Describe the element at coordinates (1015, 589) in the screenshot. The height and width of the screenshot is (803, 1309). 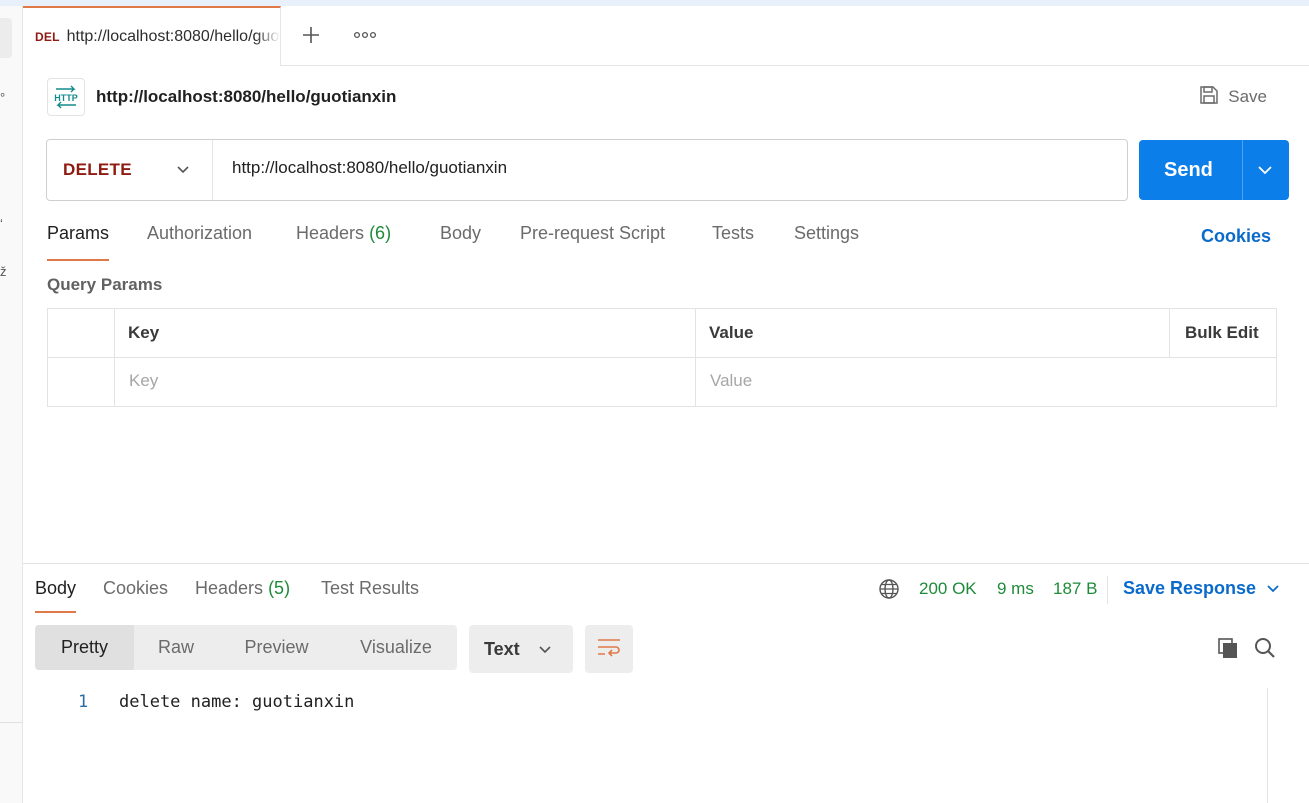
I see `response-time: 9 ms` at that location.